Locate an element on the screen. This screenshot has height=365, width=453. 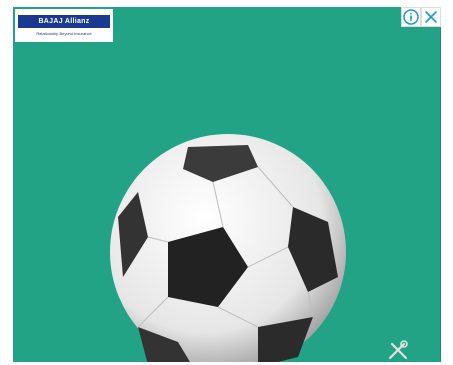
ad-controls is located at coordinates (421, 17).